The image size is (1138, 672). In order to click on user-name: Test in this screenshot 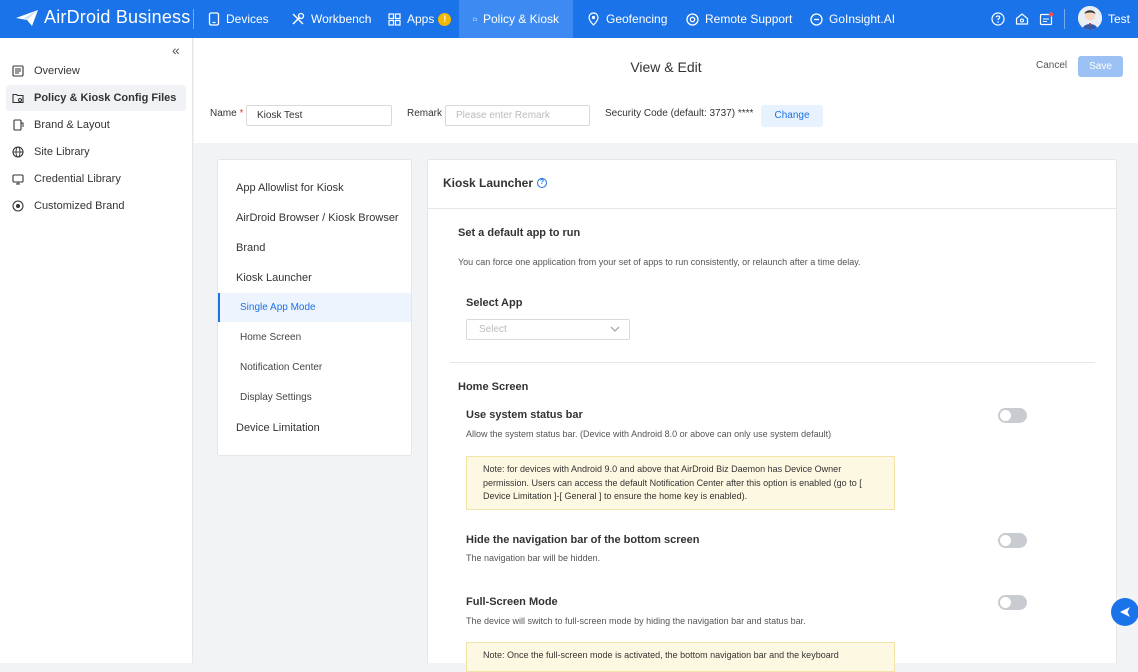, I will do `click(1119, 19)`.